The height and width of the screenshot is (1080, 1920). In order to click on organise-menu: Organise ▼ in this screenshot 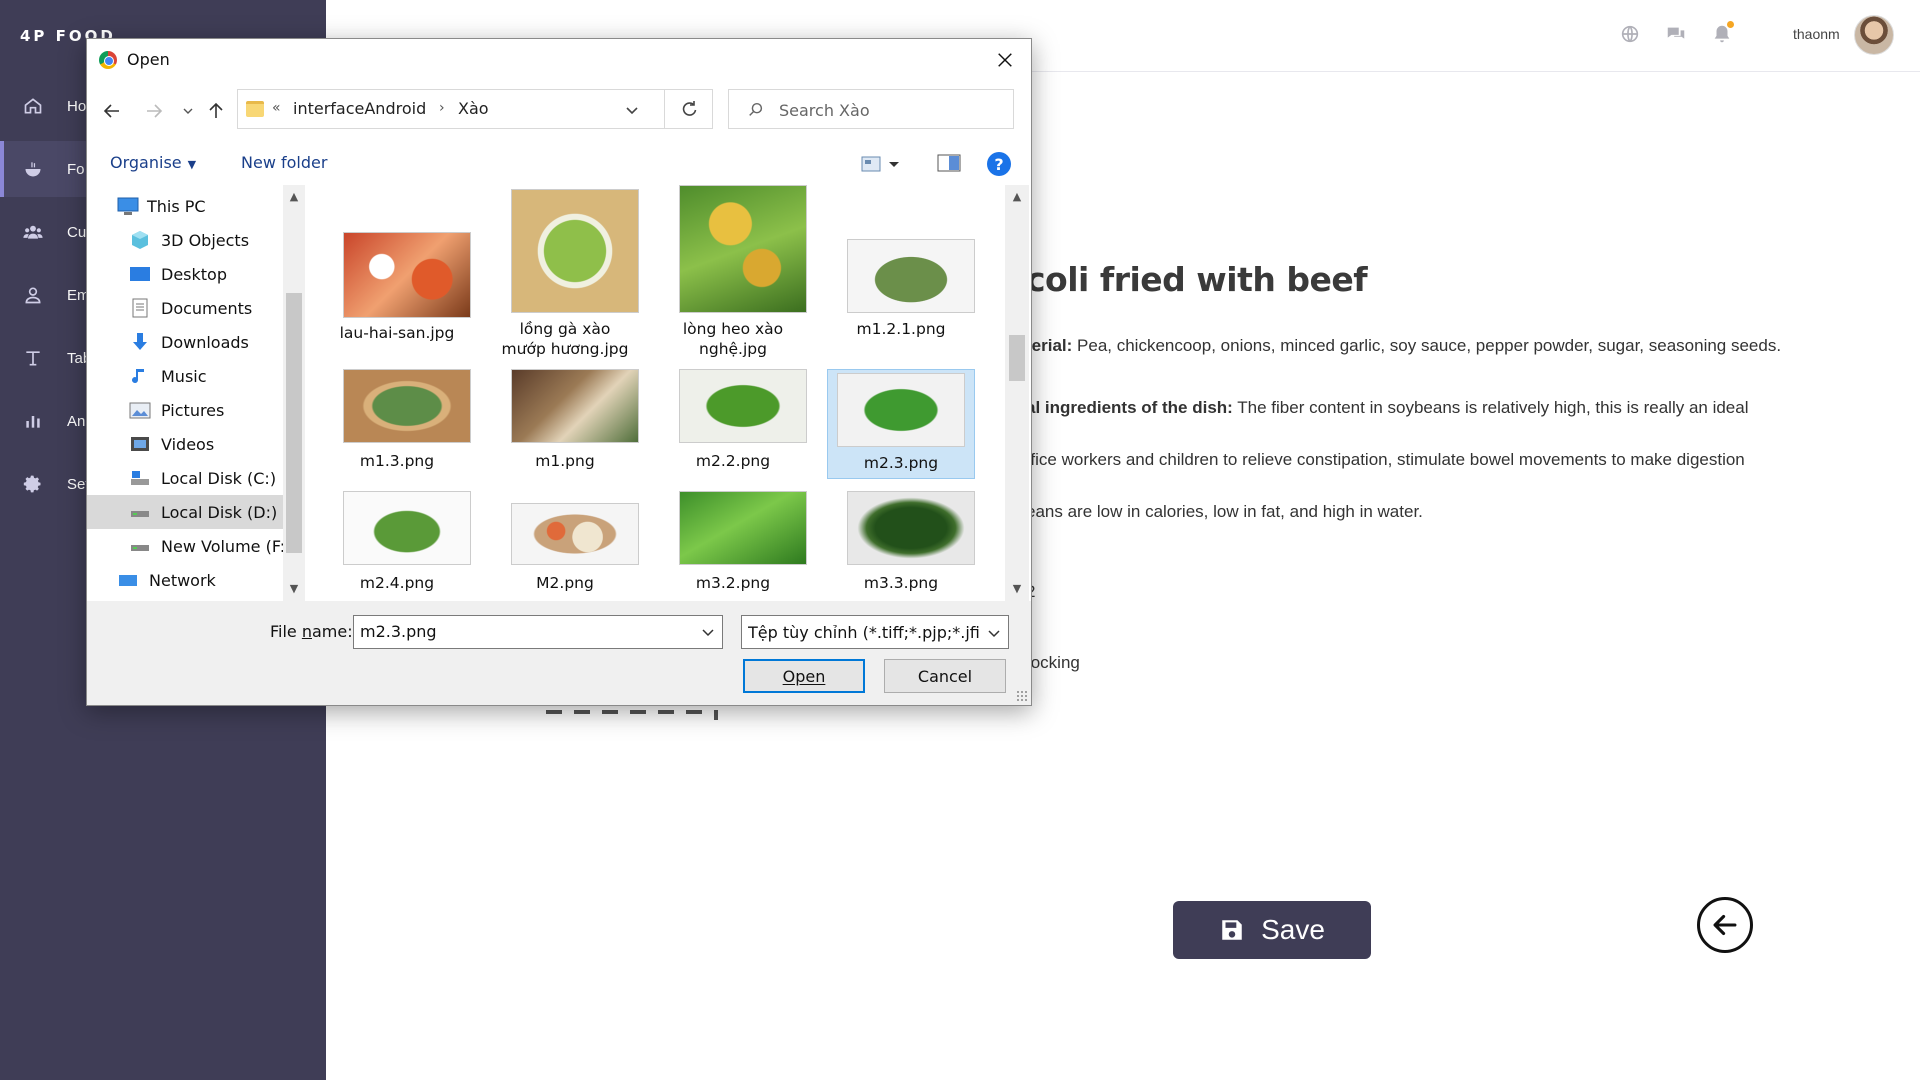, I will do `click(153, 162)`.